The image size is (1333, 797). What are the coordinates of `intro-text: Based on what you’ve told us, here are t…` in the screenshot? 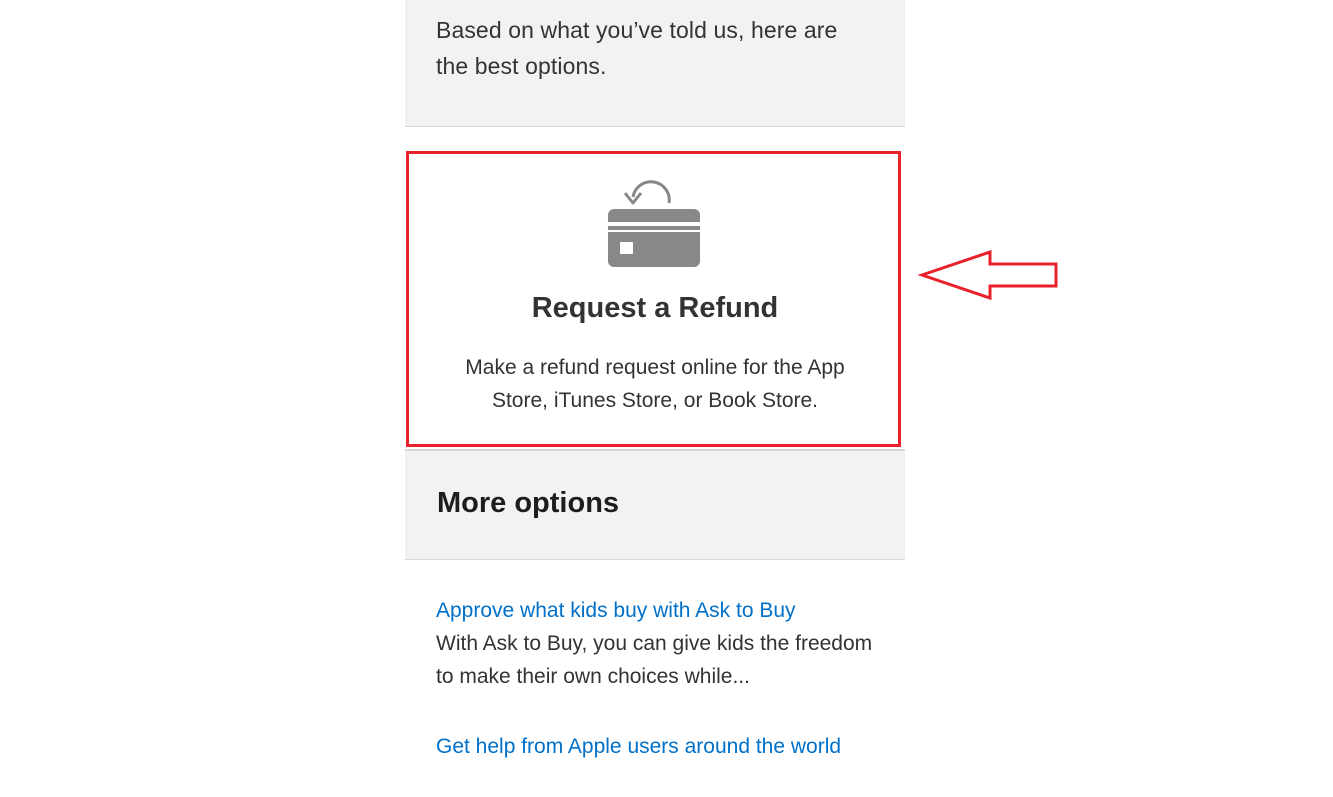 It's located at (637, 48).